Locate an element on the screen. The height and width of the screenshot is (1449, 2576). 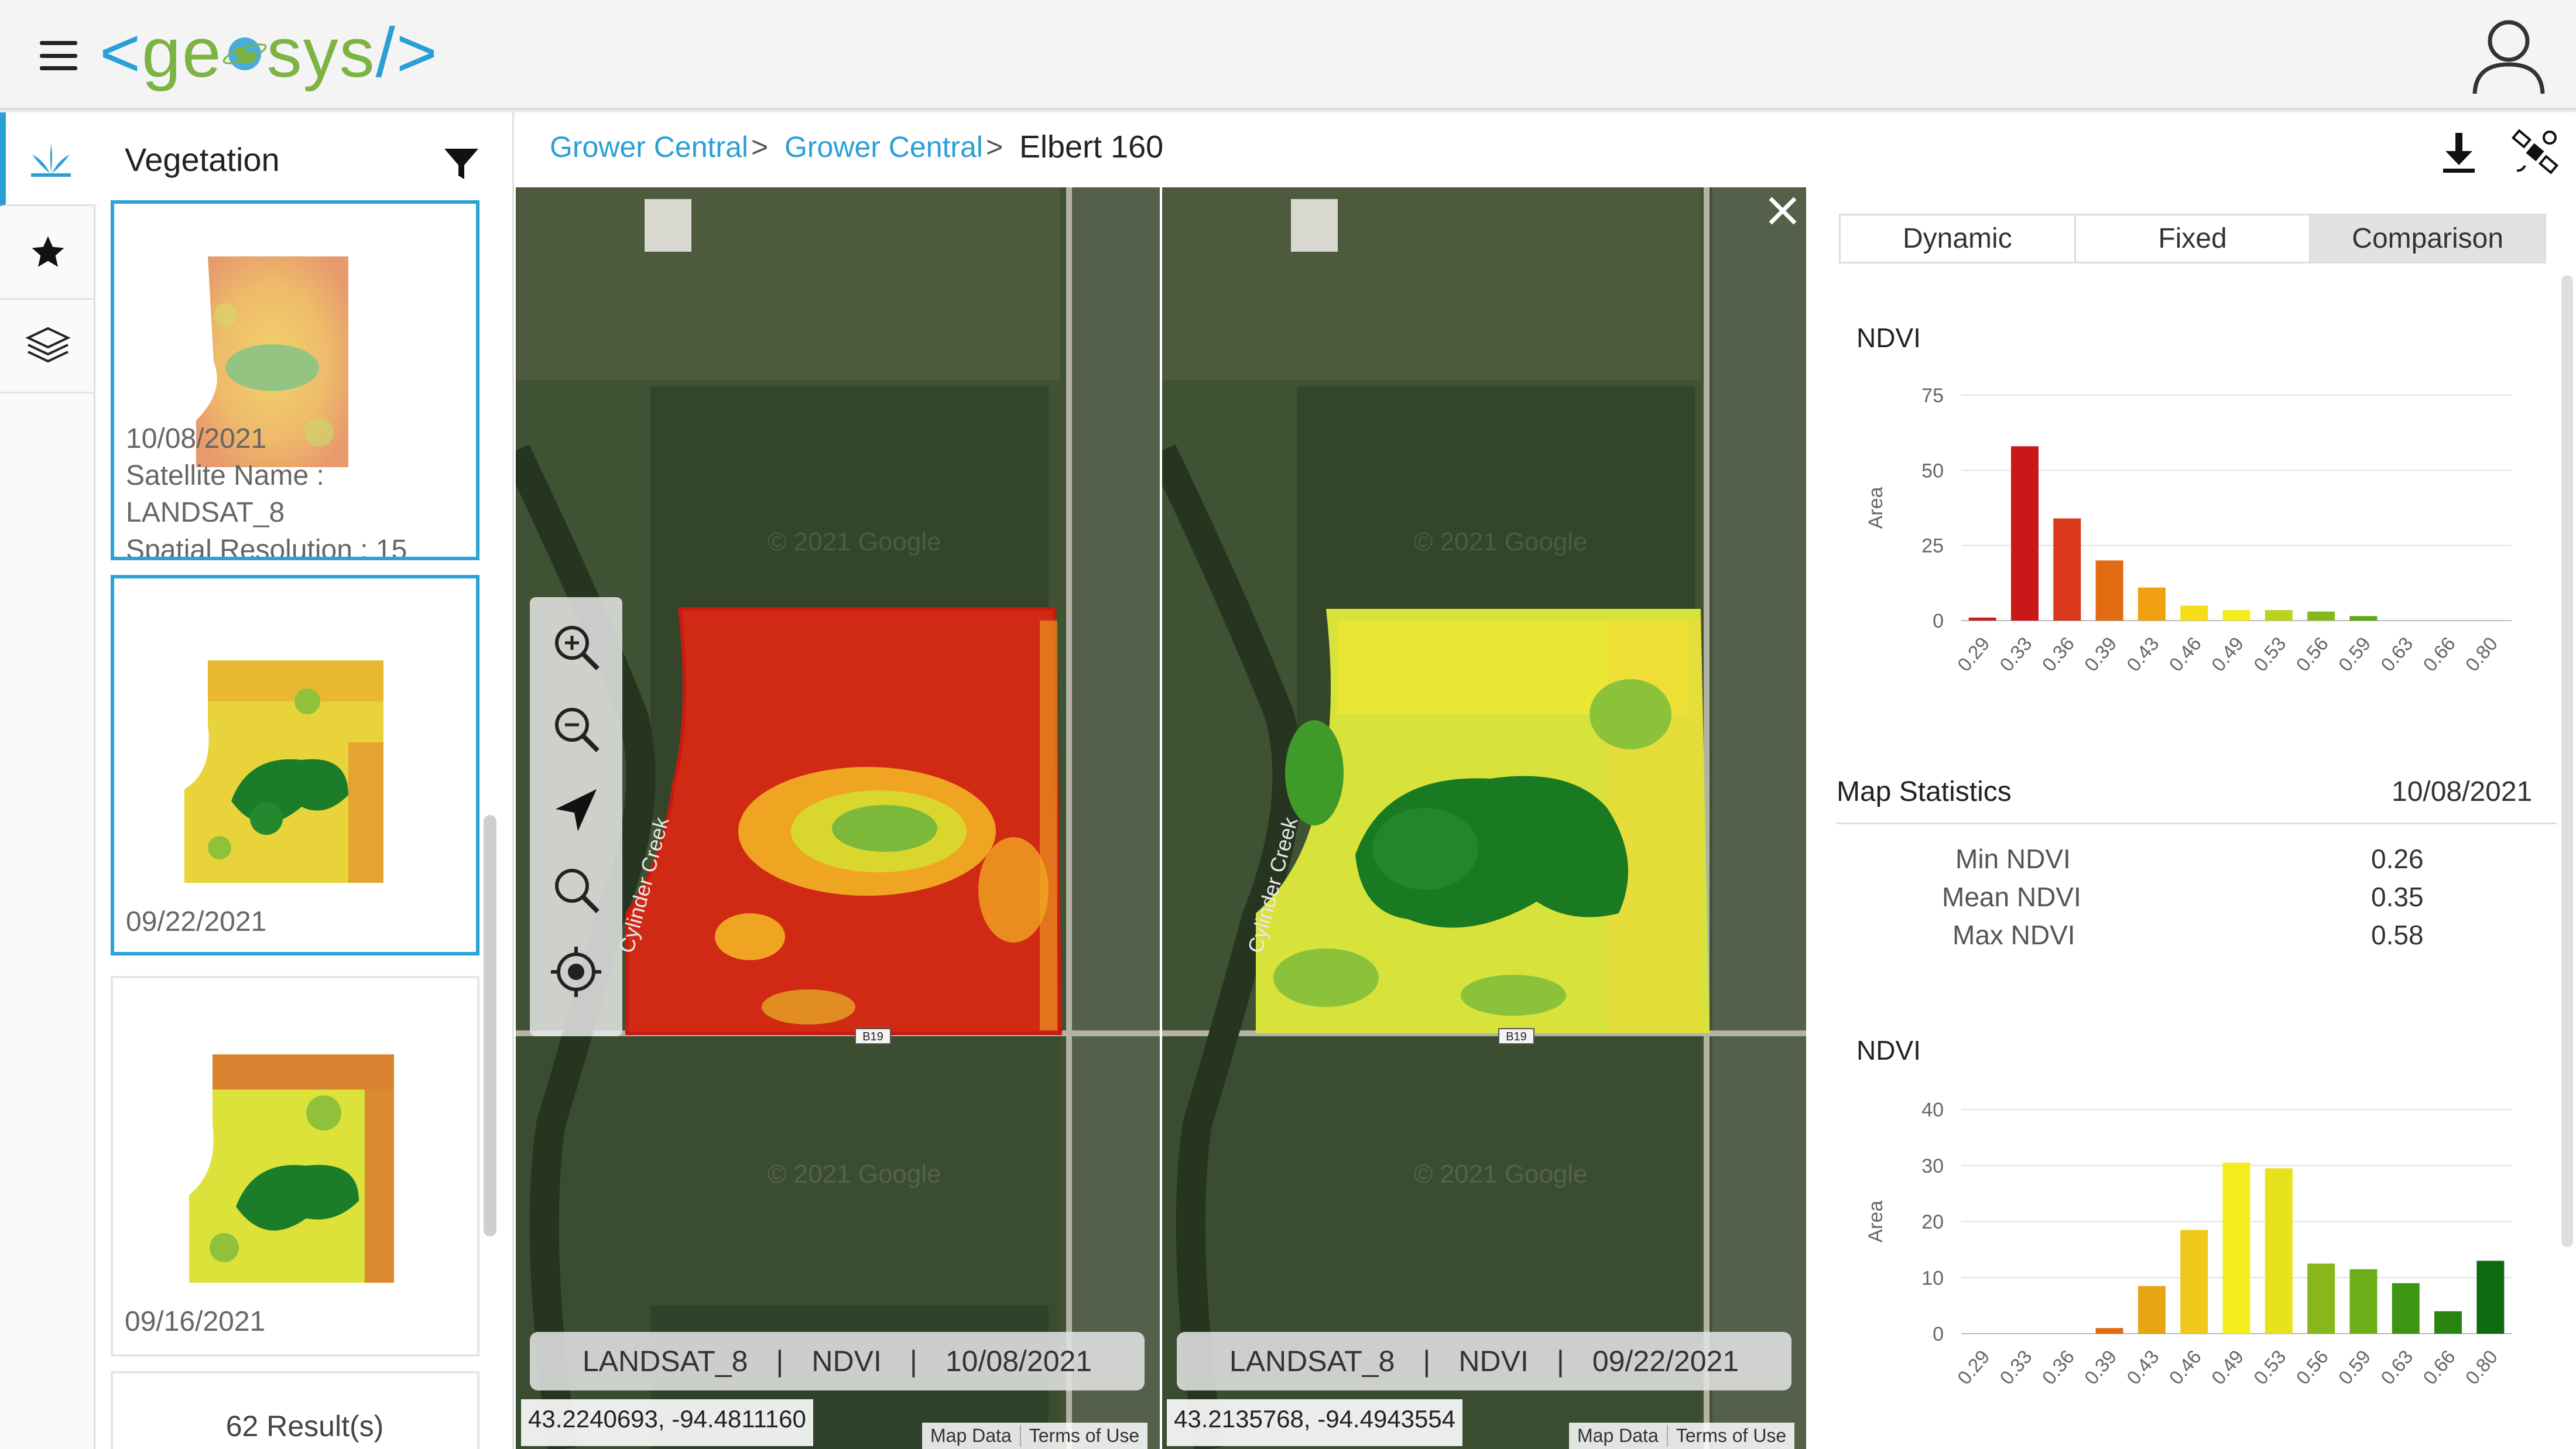
chart-title: NDVI is located at coordinates (1888, 338).